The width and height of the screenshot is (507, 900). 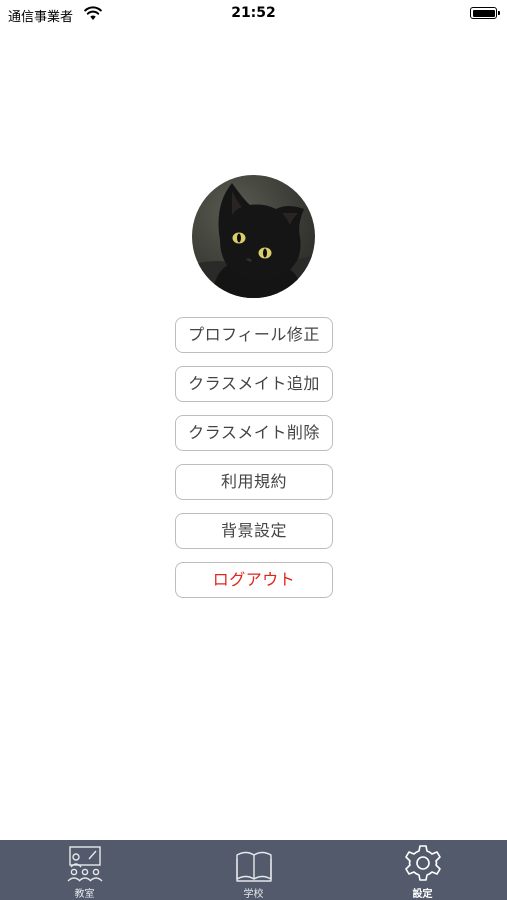 I want to click on status-time: 21:52, so click(x=253, y=13).